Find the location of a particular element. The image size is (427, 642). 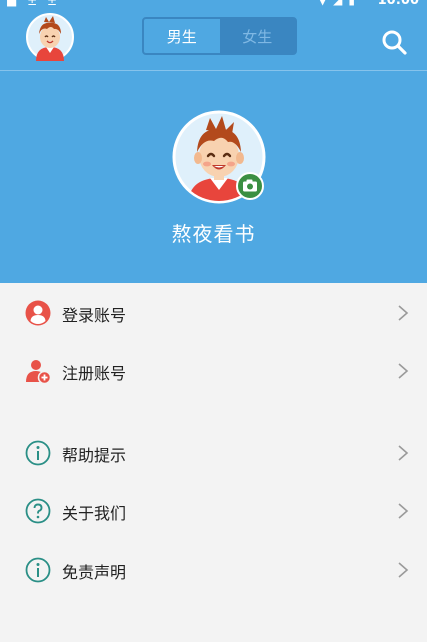

camera-icon is located at coordinates (250, 186).